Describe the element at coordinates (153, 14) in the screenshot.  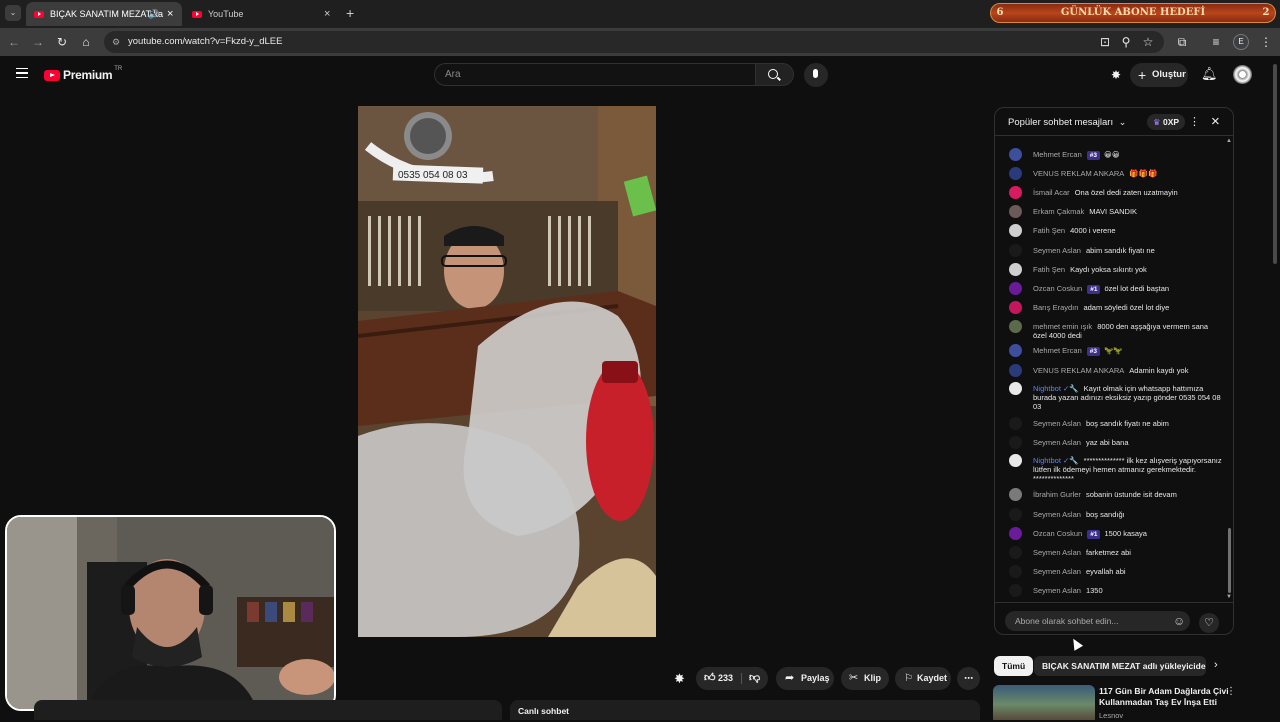
I see `speaker-icon: 🔊` at that location.